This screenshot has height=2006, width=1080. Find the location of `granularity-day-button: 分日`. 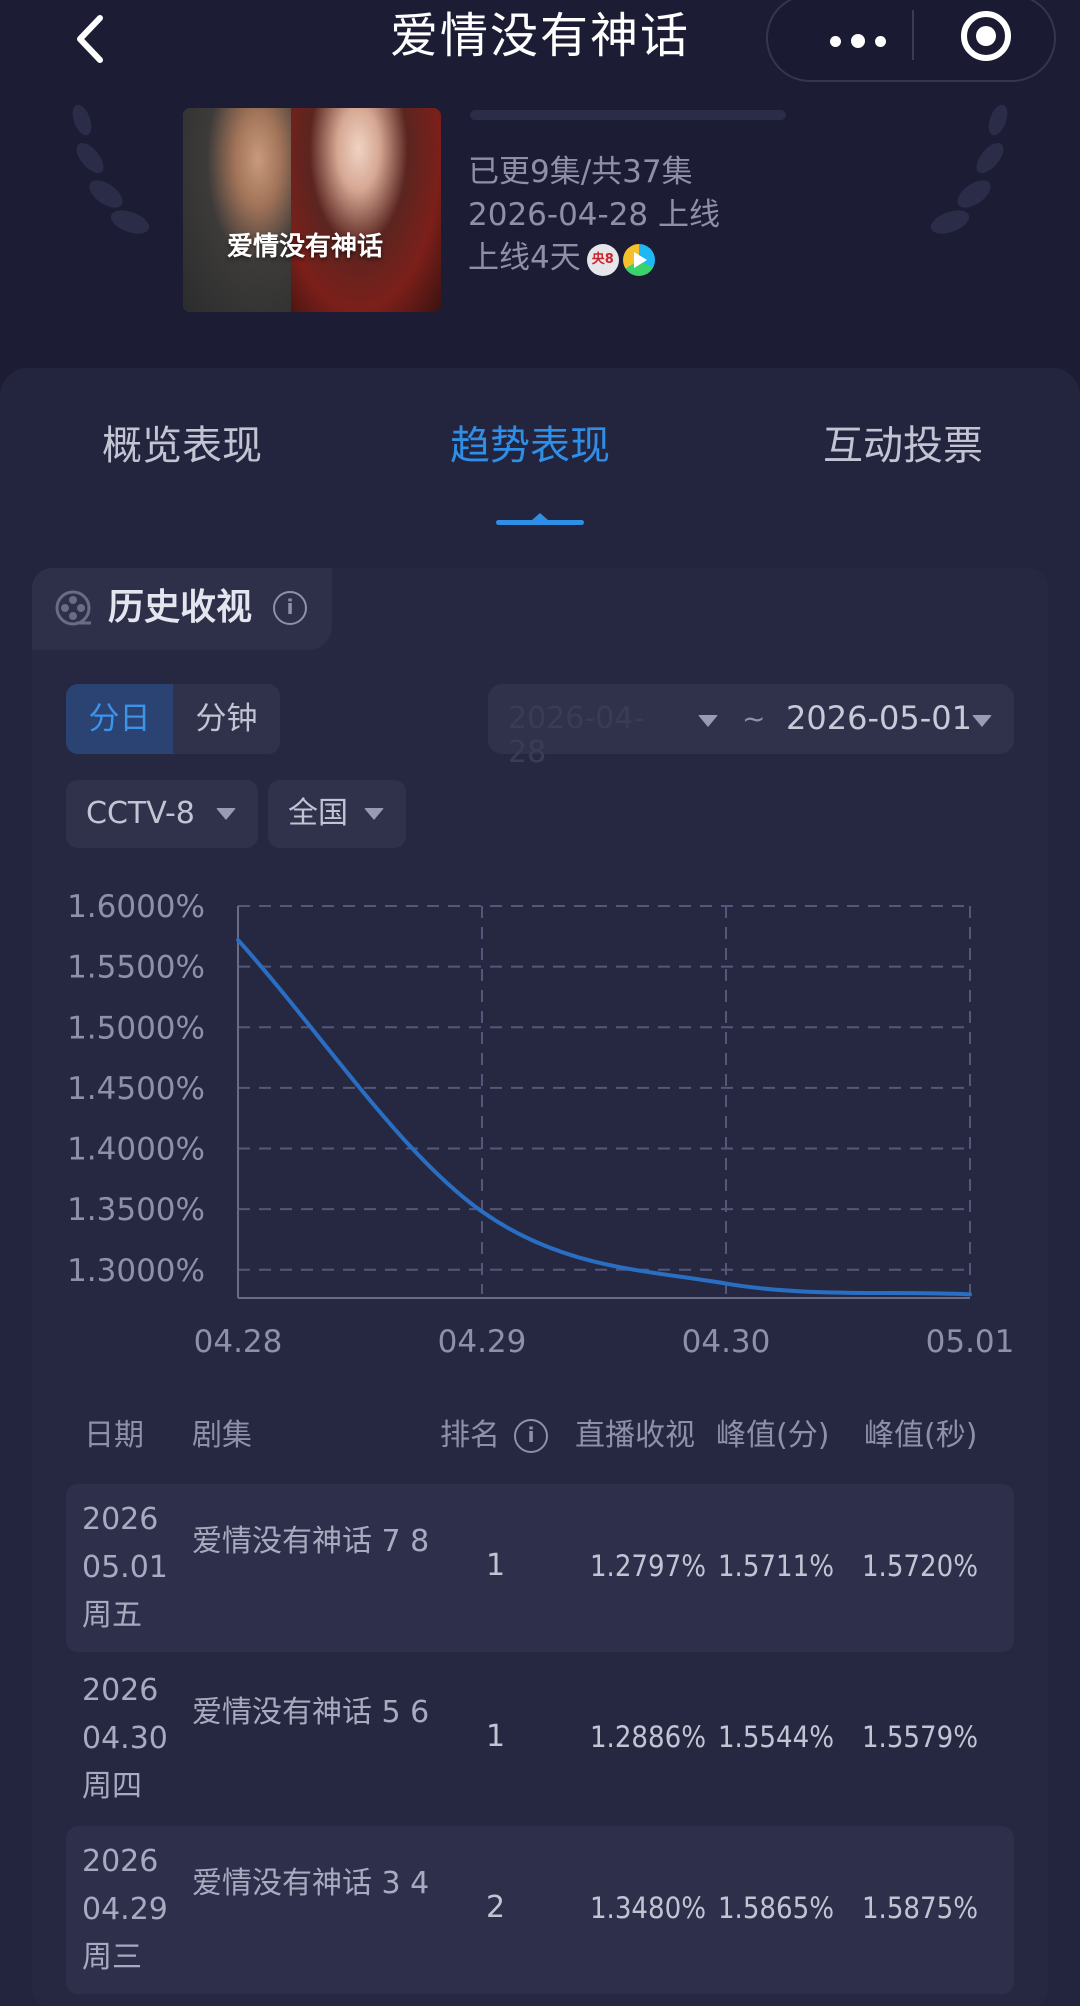

granularity-day-button: 分日 is located at coordinates (119, 719).